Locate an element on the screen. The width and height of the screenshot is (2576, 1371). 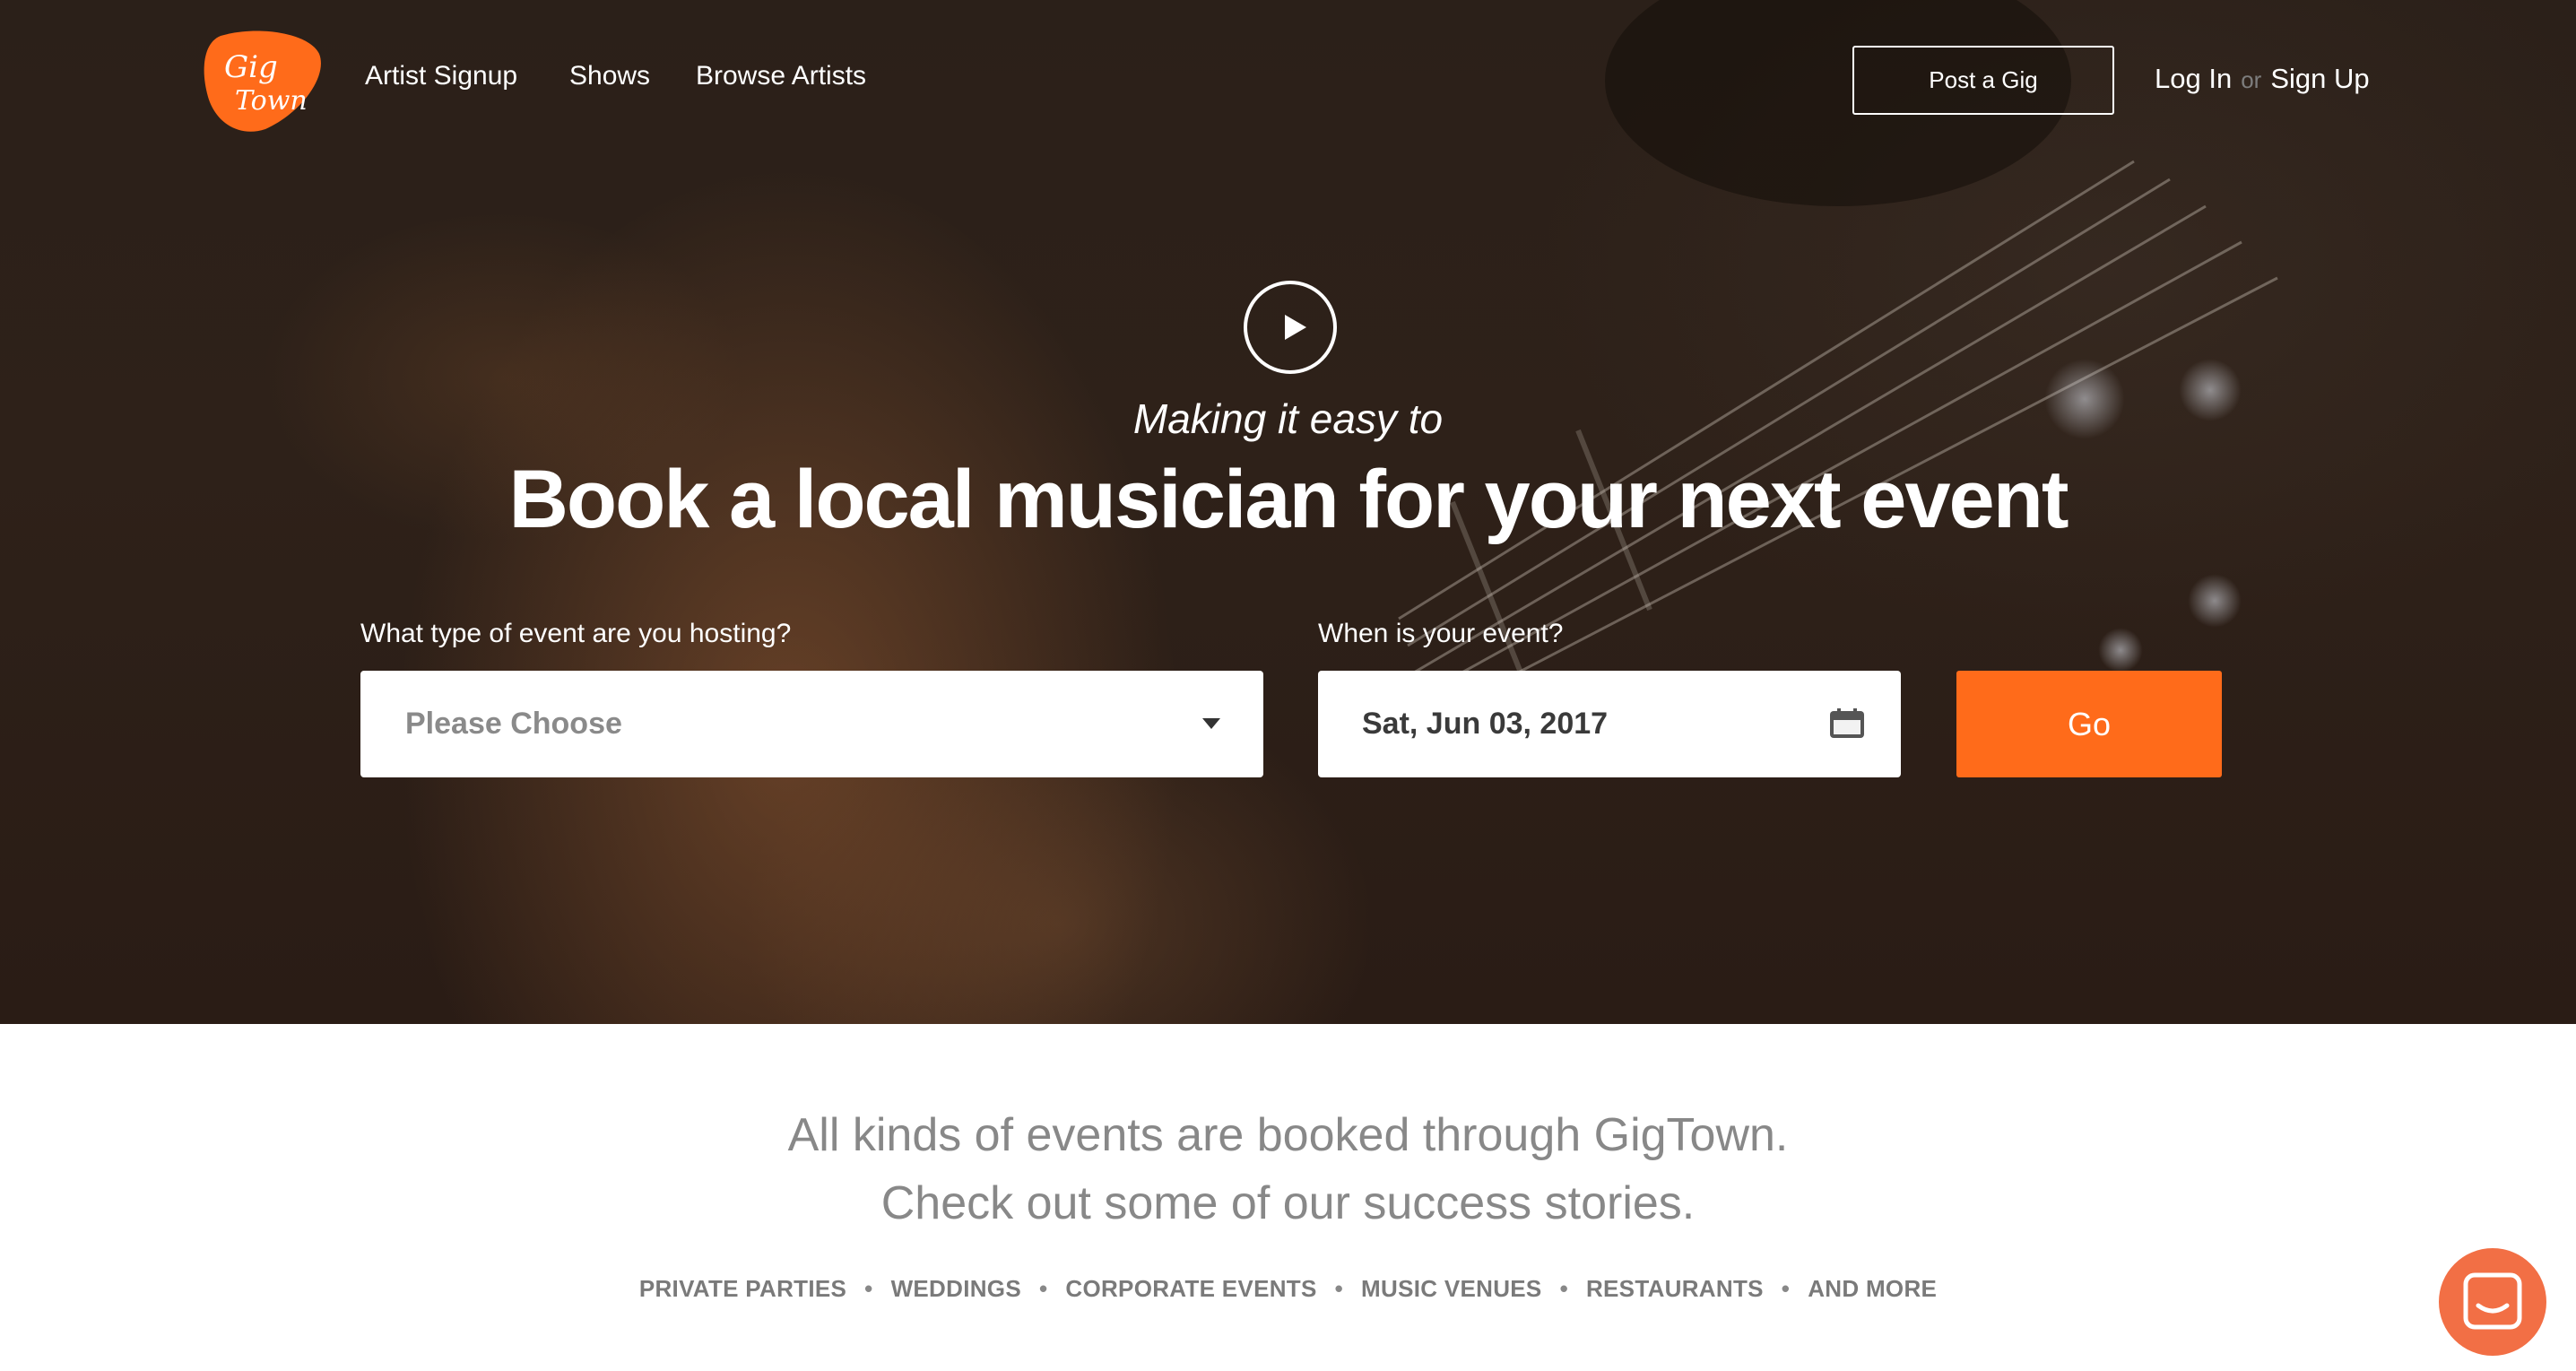
chat-icon is located at coordinates (2492, 1301).